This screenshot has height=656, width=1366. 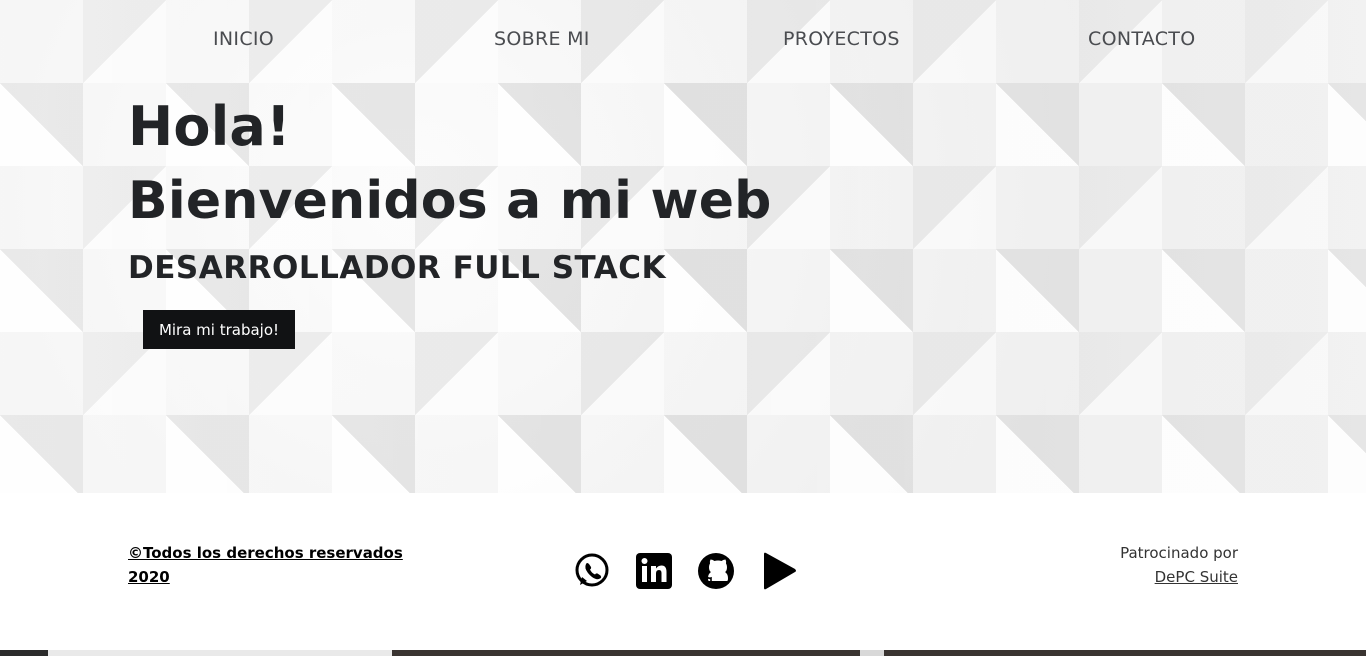 What do you see at coordinates (716, 571) in the screenshot?
I see `github-icon` at bounding box center [716, 571].